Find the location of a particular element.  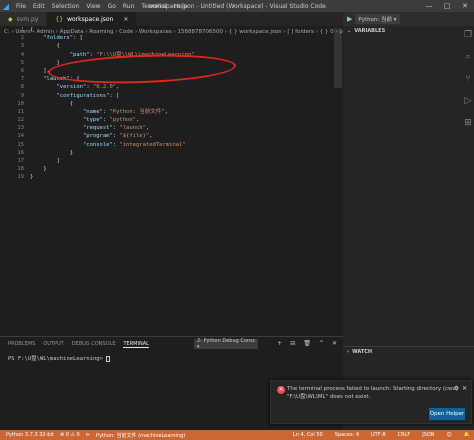

extensions-icon: ⊞ is located at coordinates (468, 123).